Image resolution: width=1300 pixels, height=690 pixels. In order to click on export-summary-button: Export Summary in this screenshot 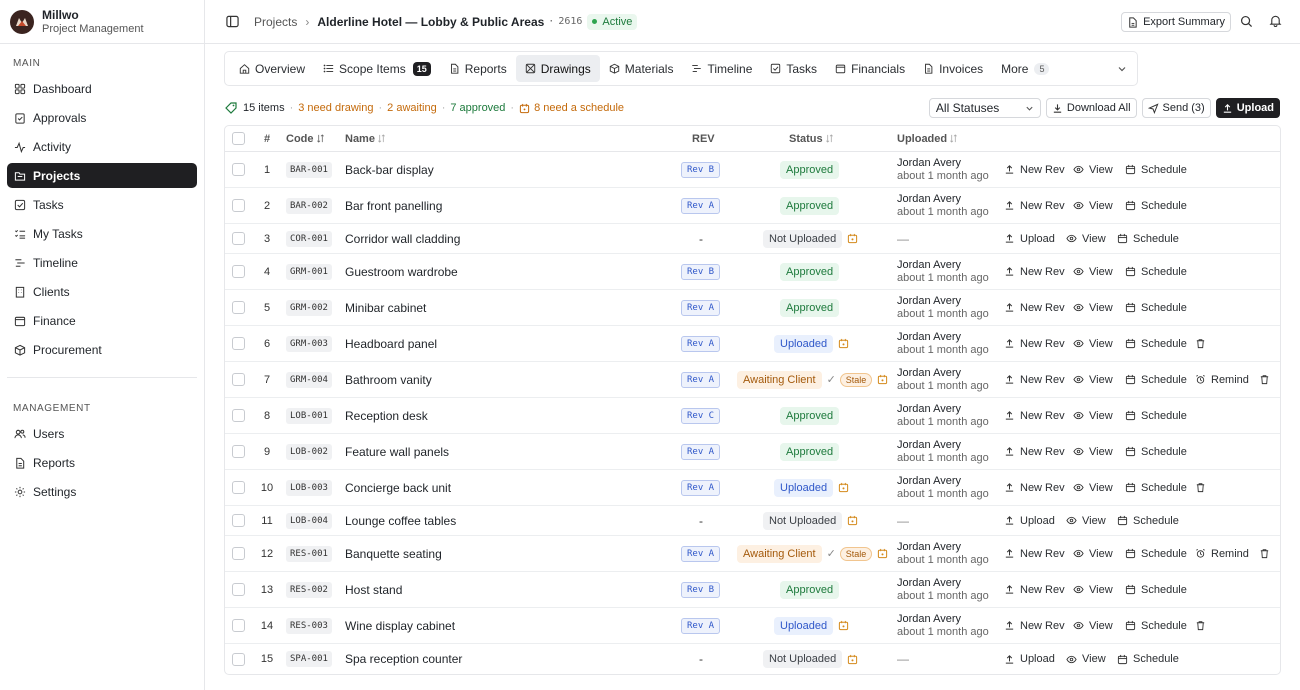, I will do `click(1176, 22)`.